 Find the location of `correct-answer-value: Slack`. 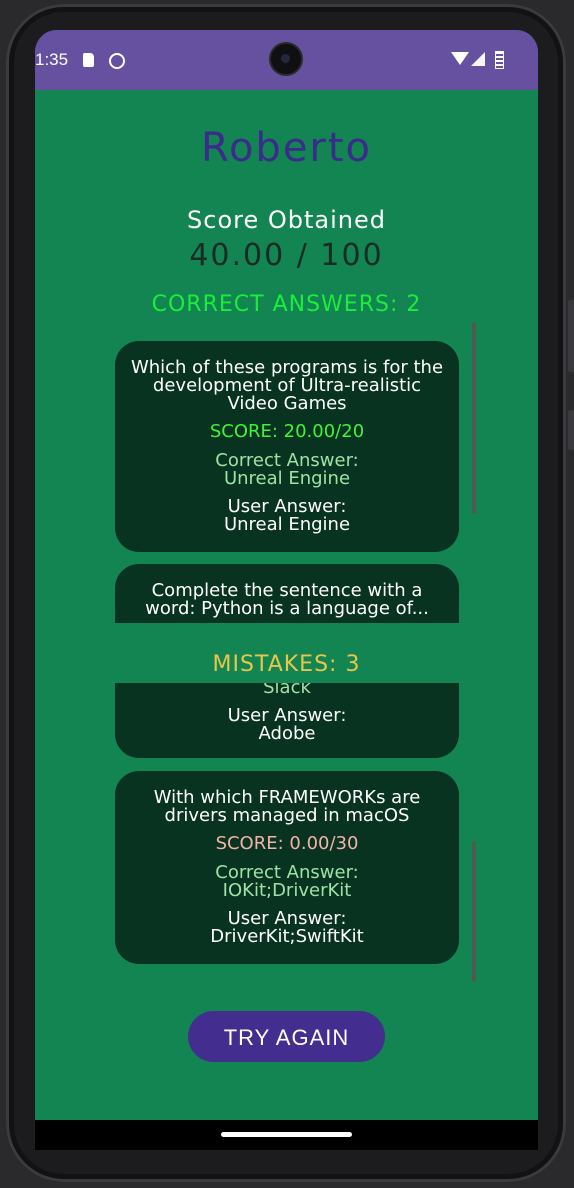

correct-answer-value: Slack is located at coordinates (287, 690).